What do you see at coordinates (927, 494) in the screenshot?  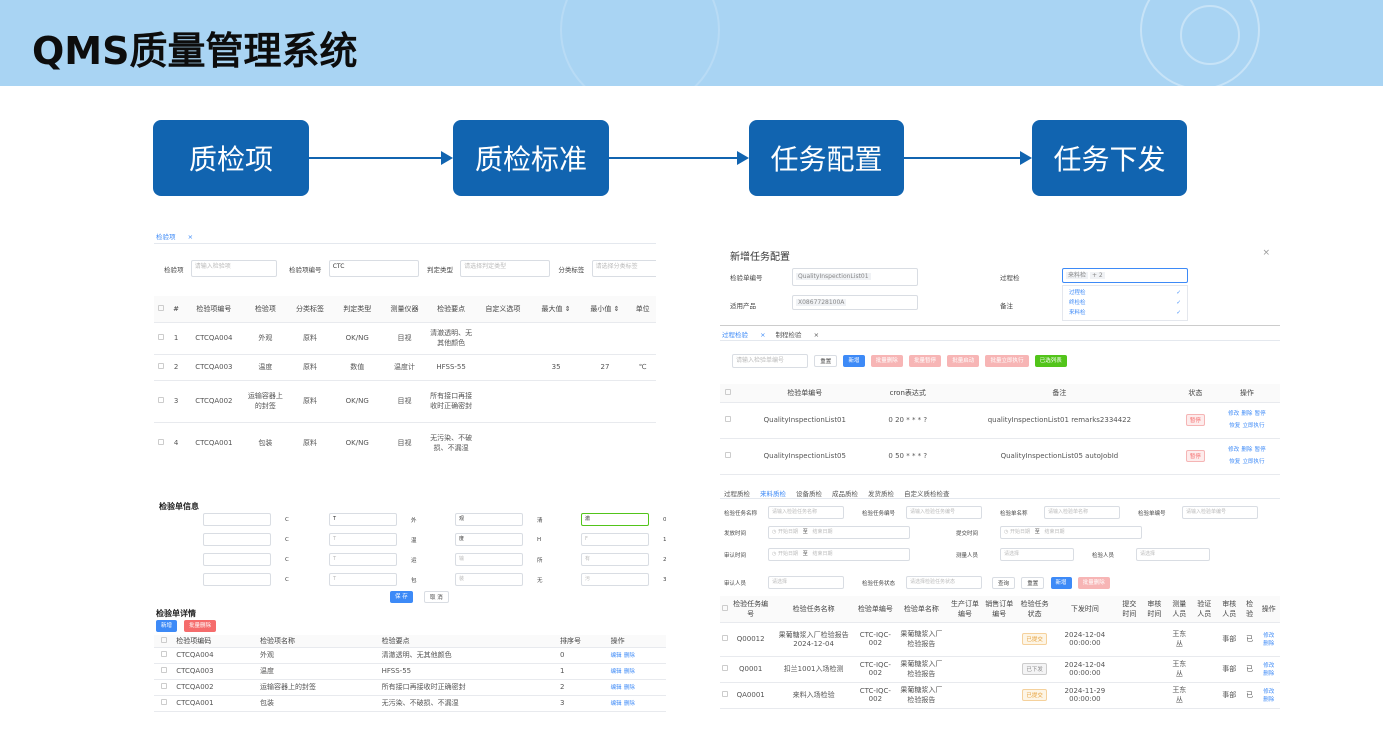 I see `tab-custom: 自定义质检检查` at bounding box center [927, 494].